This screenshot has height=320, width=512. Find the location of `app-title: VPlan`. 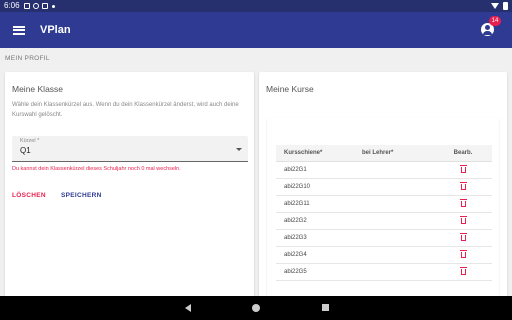

app-title: VPlan is located at coordinates (55, 30).